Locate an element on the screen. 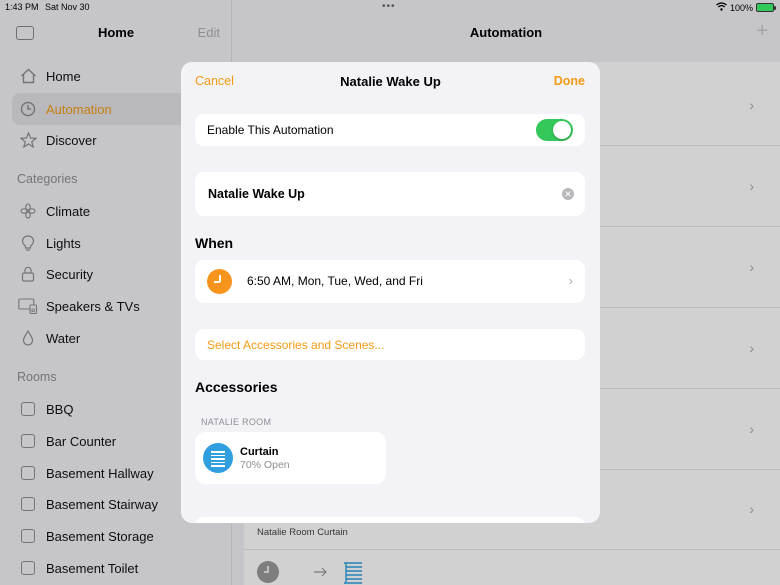  status-time: 1:43 PM is located at coordinates (22, 7).